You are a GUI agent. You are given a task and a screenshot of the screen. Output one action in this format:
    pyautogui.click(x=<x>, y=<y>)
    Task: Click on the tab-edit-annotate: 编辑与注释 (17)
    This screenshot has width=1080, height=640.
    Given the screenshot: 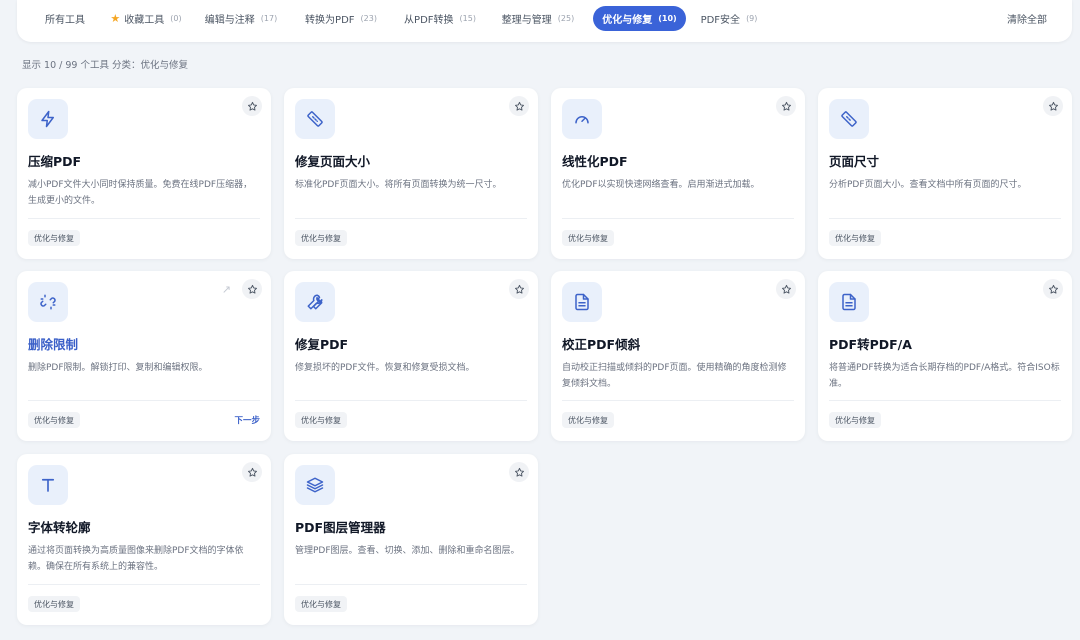 What is the action you would take?
    pyautogui.click(x=241, y=18)
    